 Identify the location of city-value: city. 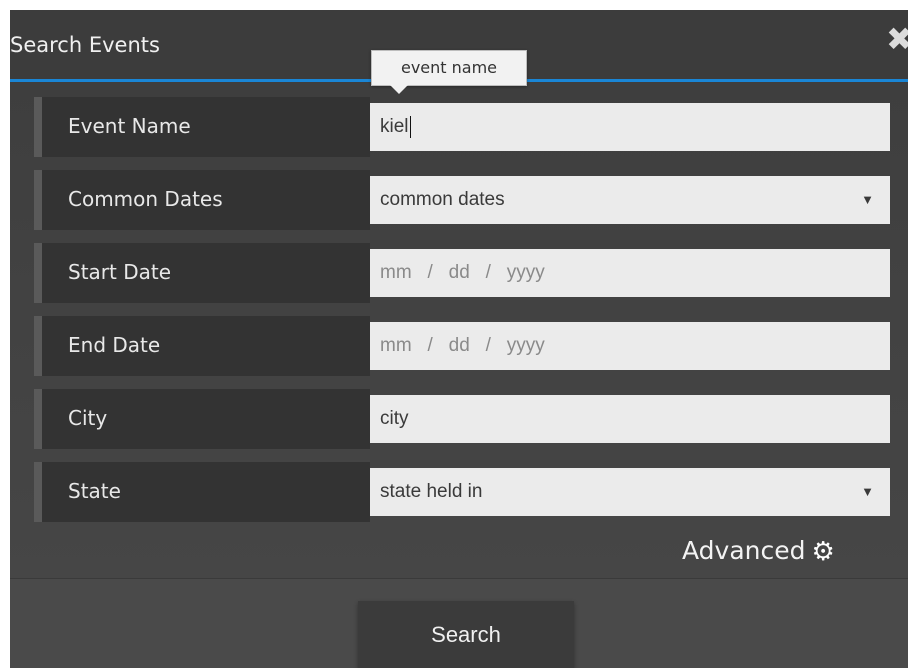
(394, 418).